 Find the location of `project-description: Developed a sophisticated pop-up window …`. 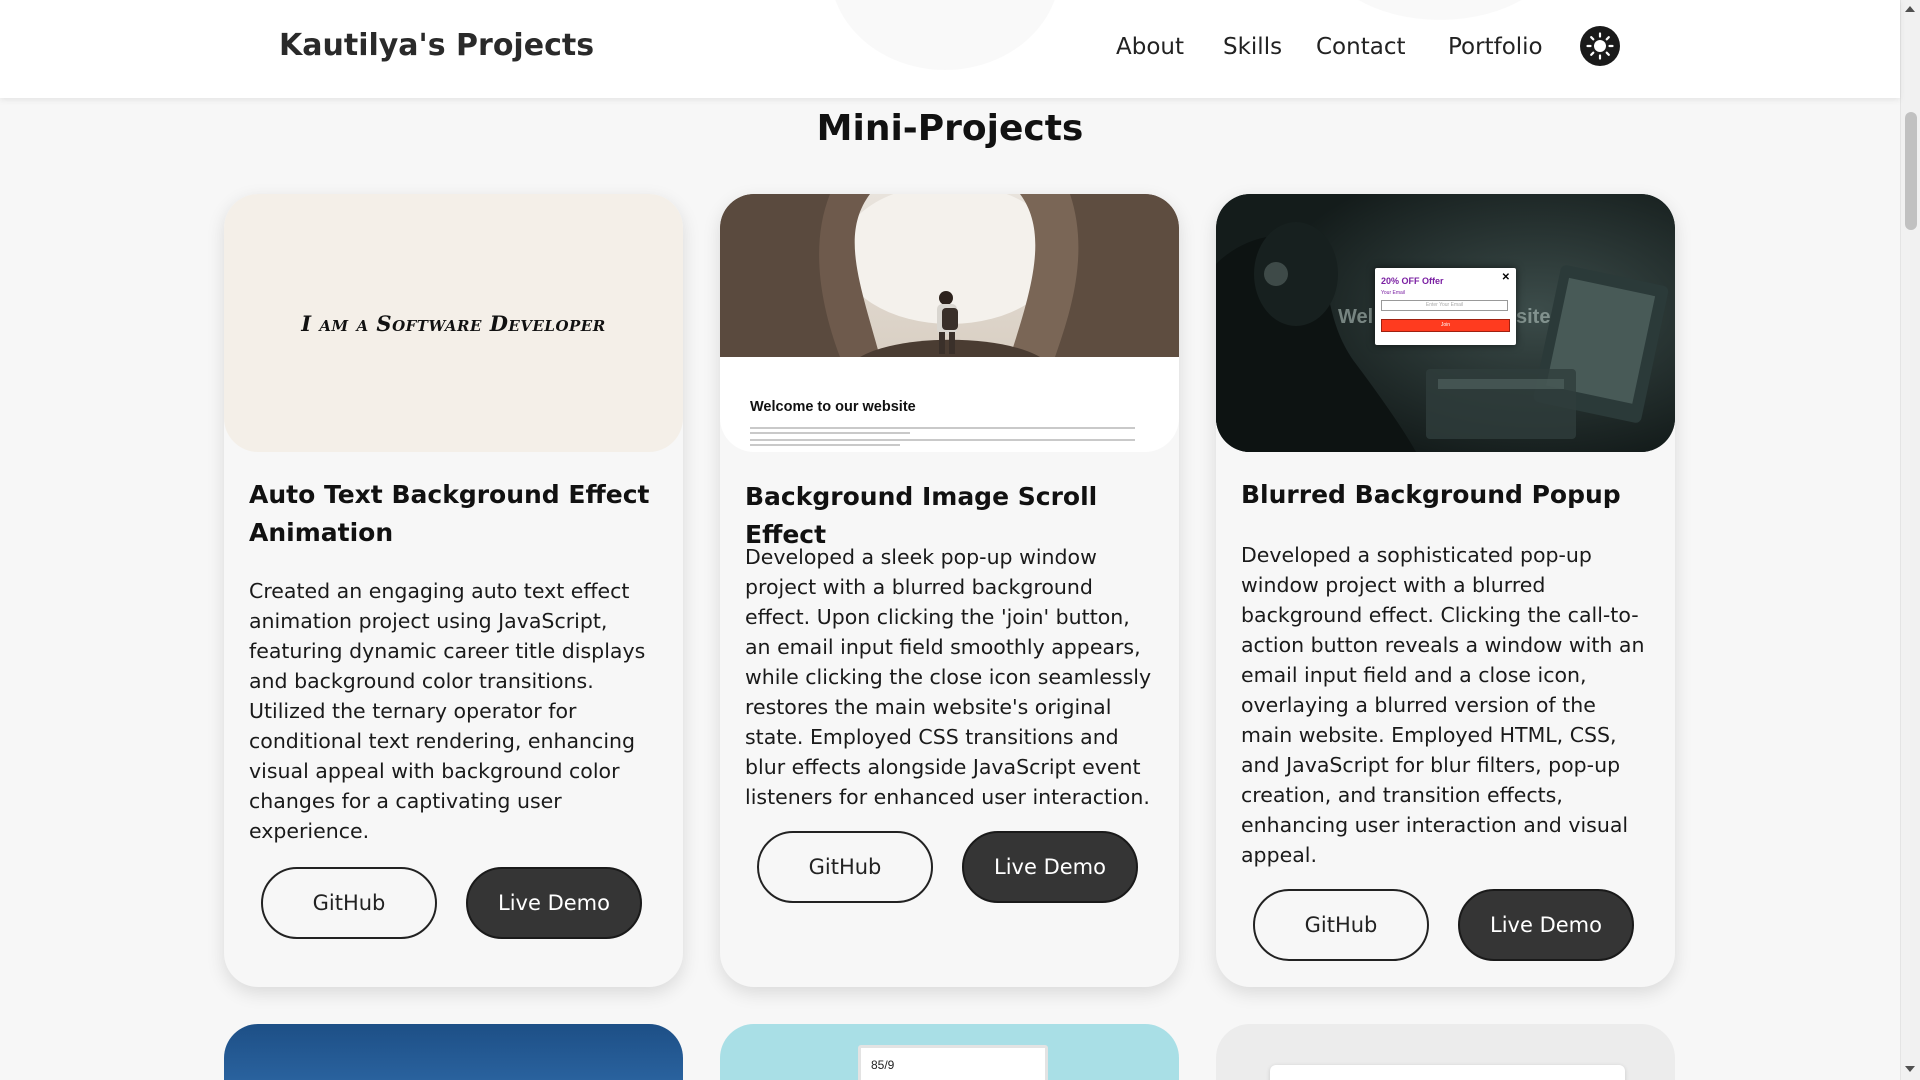

project-description: Developed a sophisticated pop-up window … is located at coordinates (1443, 705).